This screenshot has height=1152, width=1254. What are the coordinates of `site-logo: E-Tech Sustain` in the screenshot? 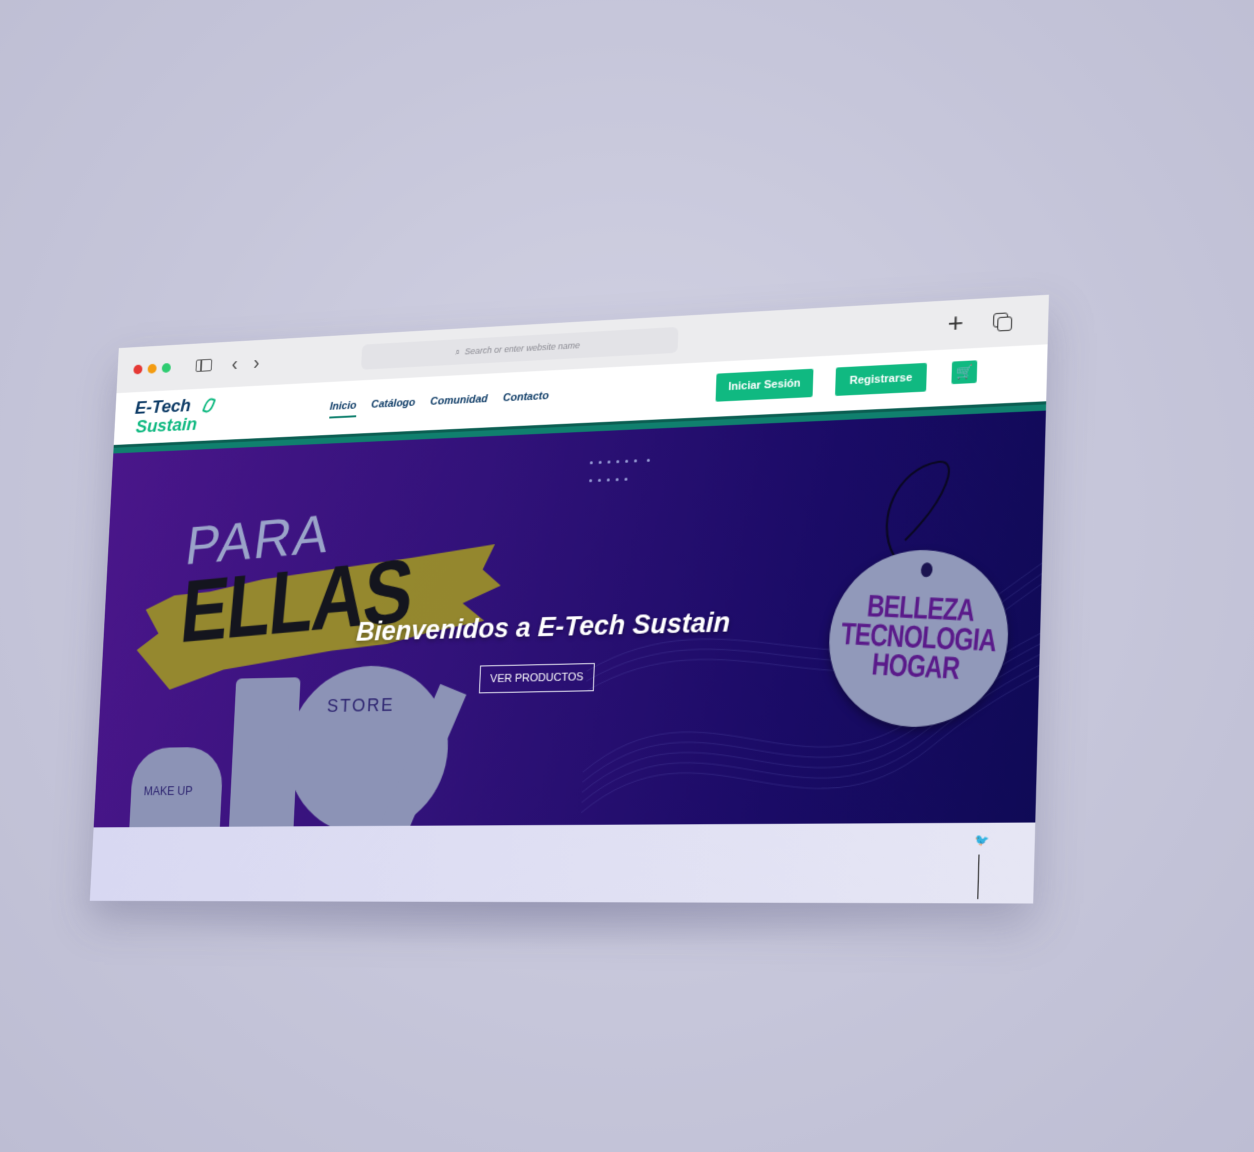 It's located at (175, 417).